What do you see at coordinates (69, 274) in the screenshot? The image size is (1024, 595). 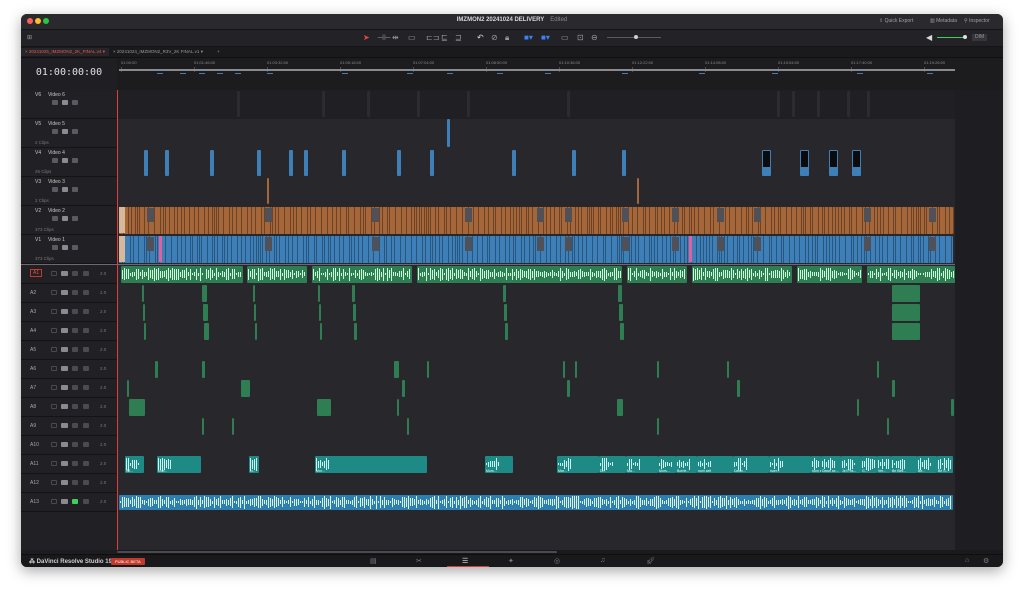 I see `track-header-a1: A1 2.0` at bounding box center [69, 274].